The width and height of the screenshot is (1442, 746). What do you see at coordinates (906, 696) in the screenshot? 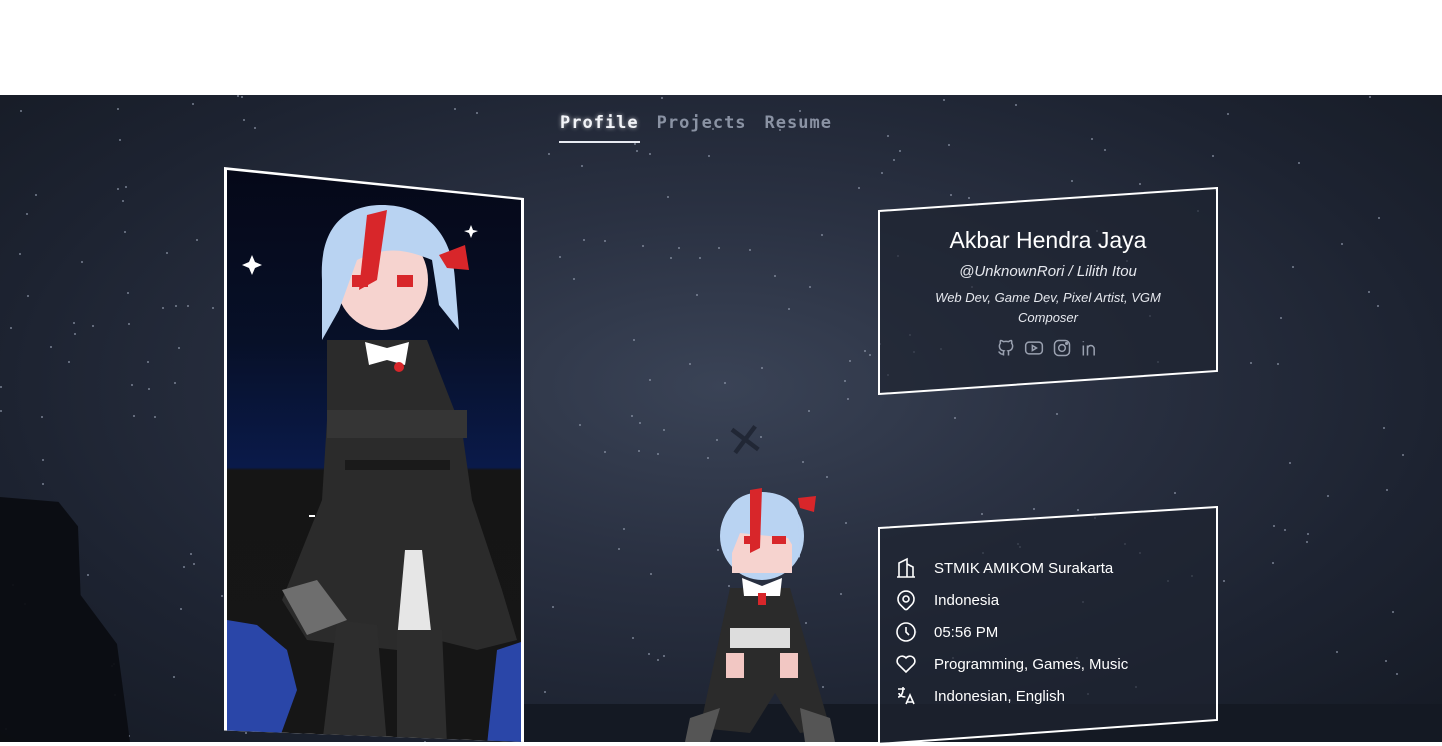
I see `language-icon` at bounding box center [906, 696].